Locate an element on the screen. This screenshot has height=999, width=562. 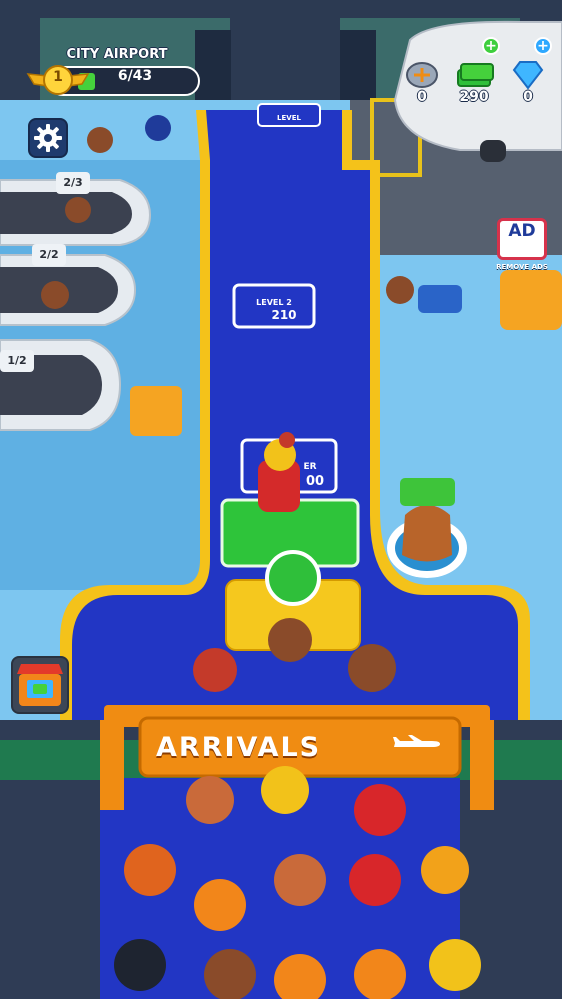
shop-button is located at coordinates (40, 685).